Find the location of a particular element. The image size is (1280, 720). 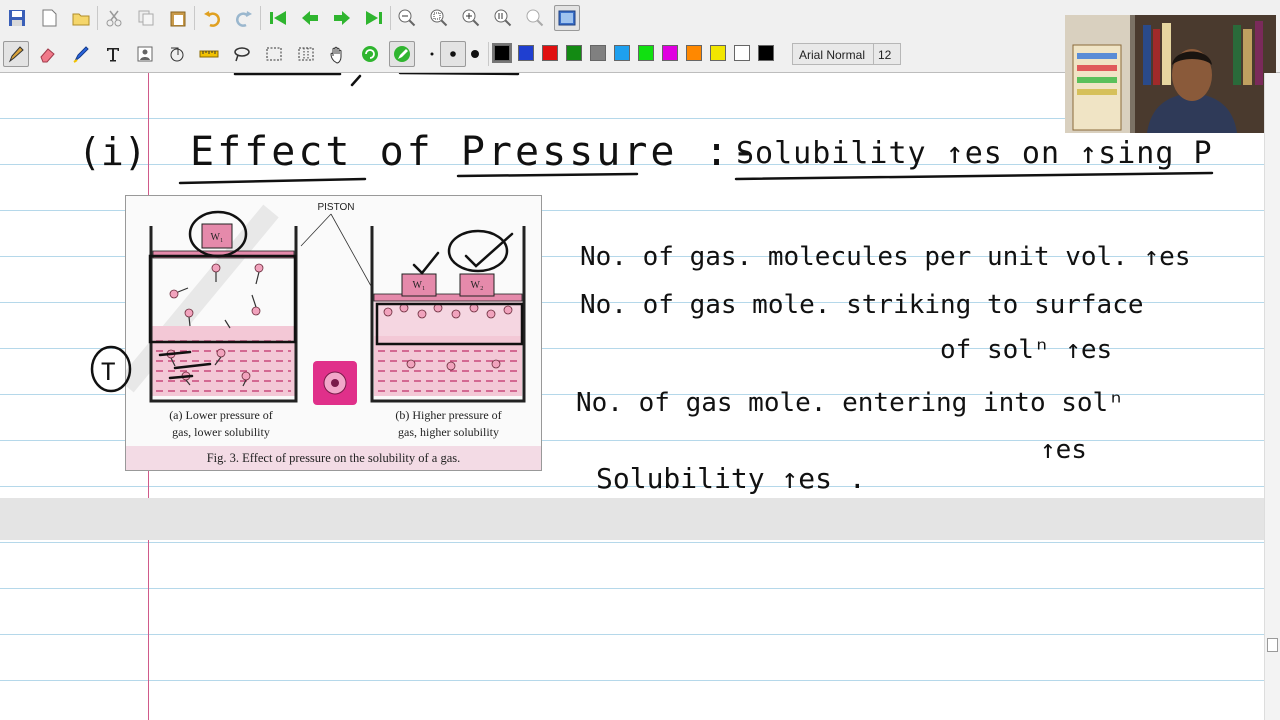

note-line-2: No. of gas mole. striking to surface is located at coordinates (862, 305).